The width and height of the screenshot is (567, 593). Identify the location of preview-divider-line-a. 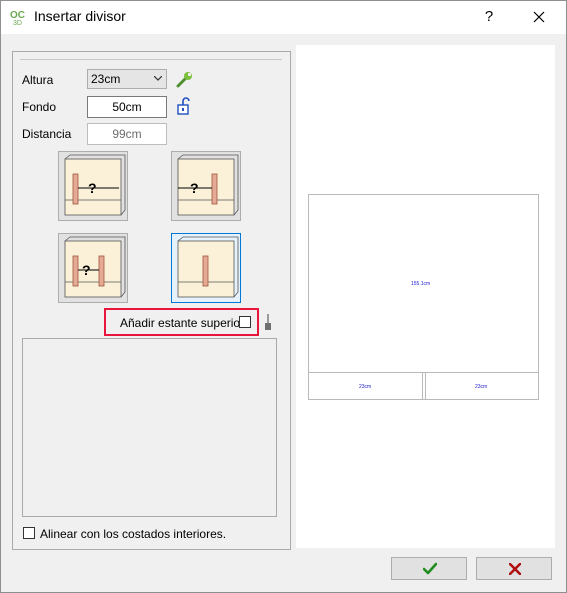
(422, 386).